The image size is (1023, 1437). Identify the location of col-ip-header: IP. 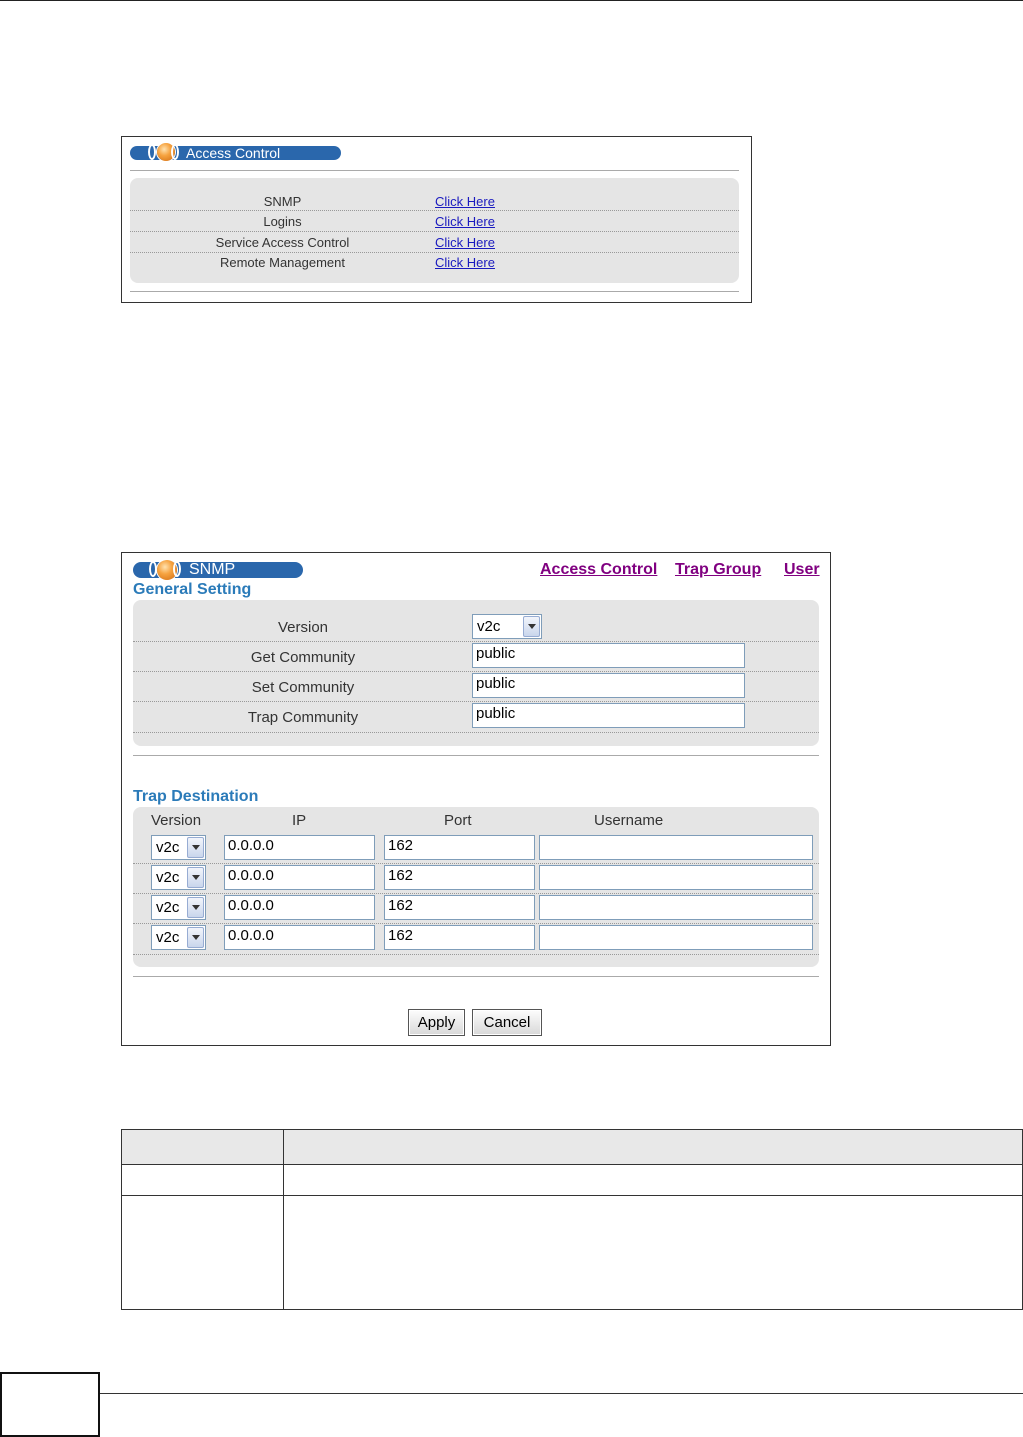
(299, 820).